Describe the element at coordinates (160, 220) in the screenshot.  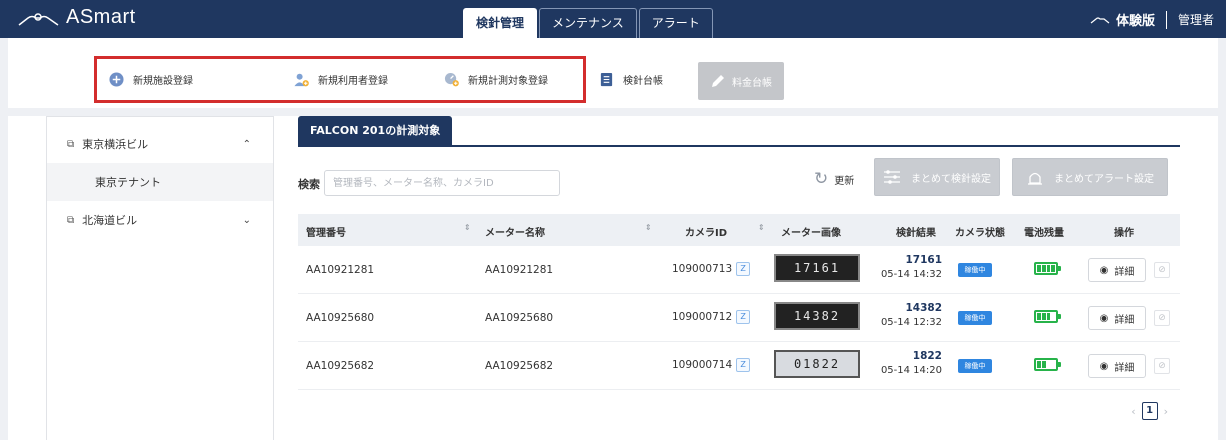
I see `sidebar-item-hokkaido: ⧉ 北海道ビル ⌄` at that location.